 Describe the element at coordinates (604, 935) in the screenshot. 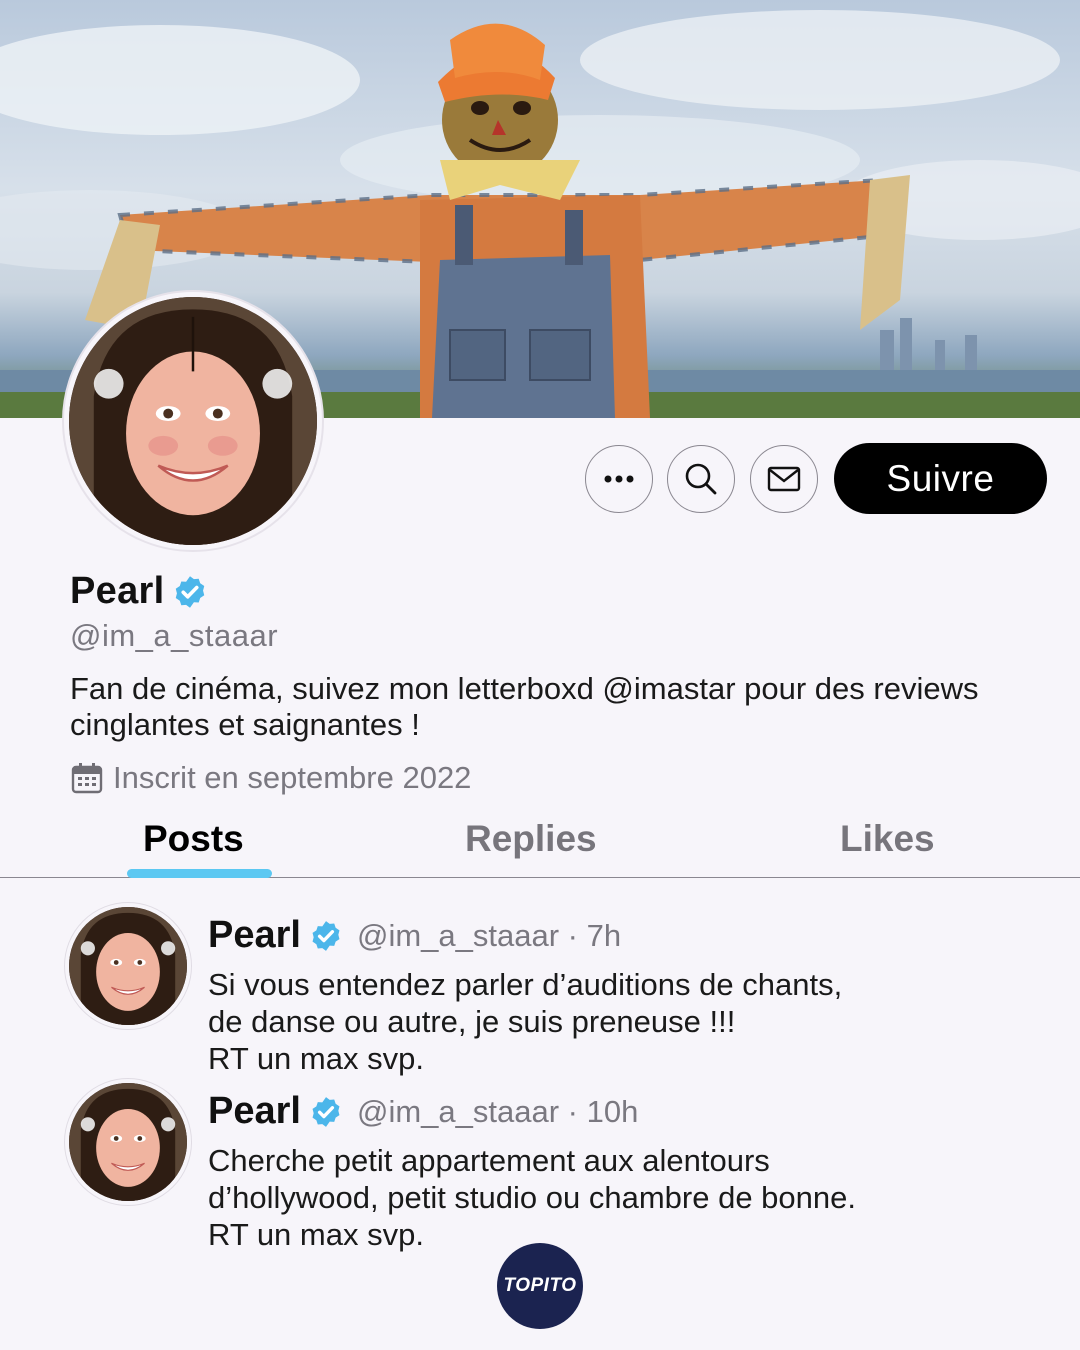

I see `post-time: 7h` at that location.